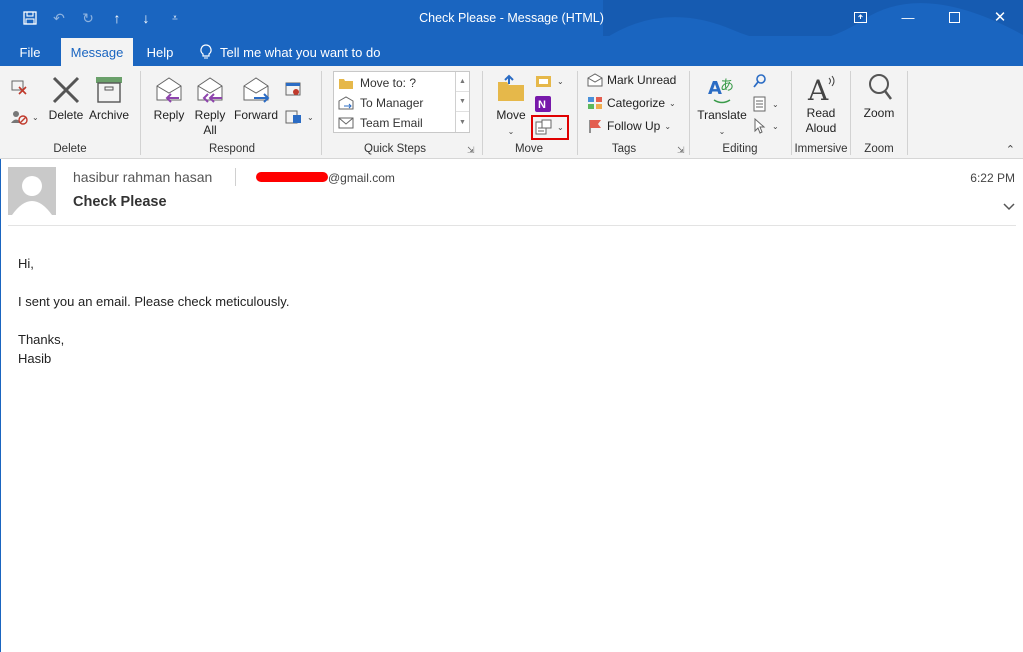 The width and height of the screenshot is (1023, 652). I want to click on scroll-up-icon: ▲, so click(462, 82).